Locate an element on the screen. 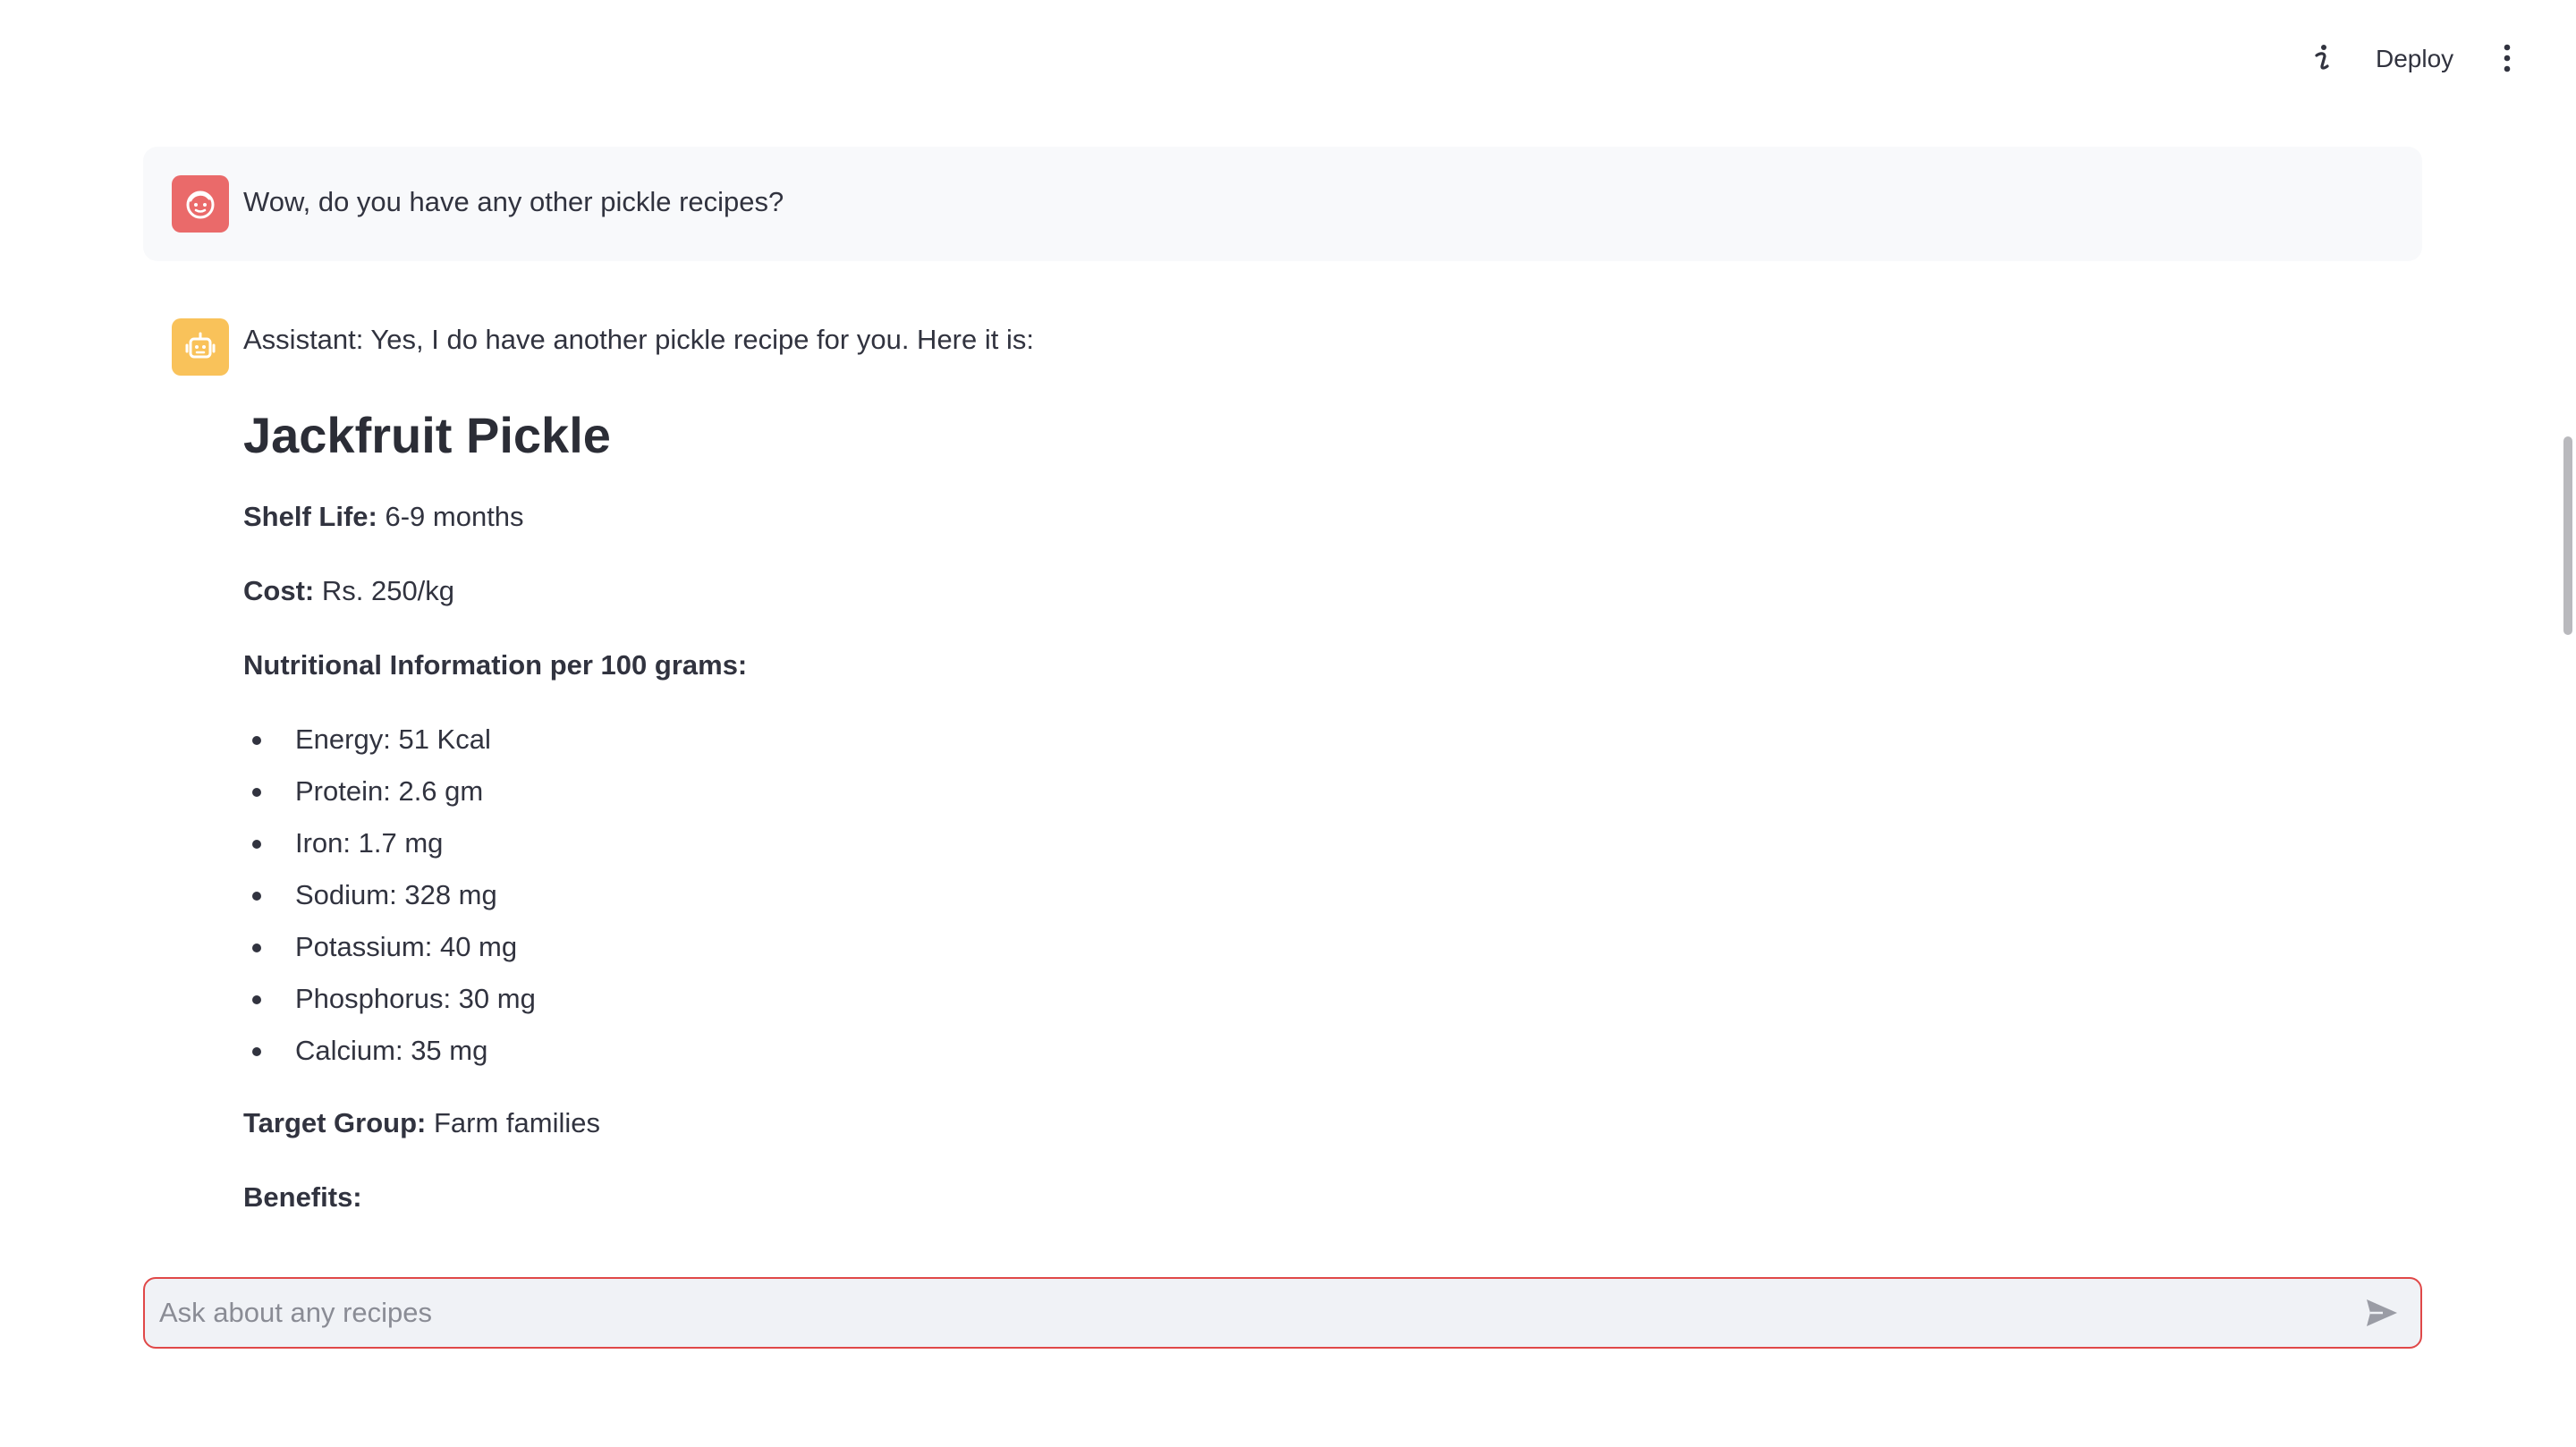 The width and height of the screenshot is (2576, 1447). cost-field: Cost: Rs. 250/kg is located at coordinates (348, 591).